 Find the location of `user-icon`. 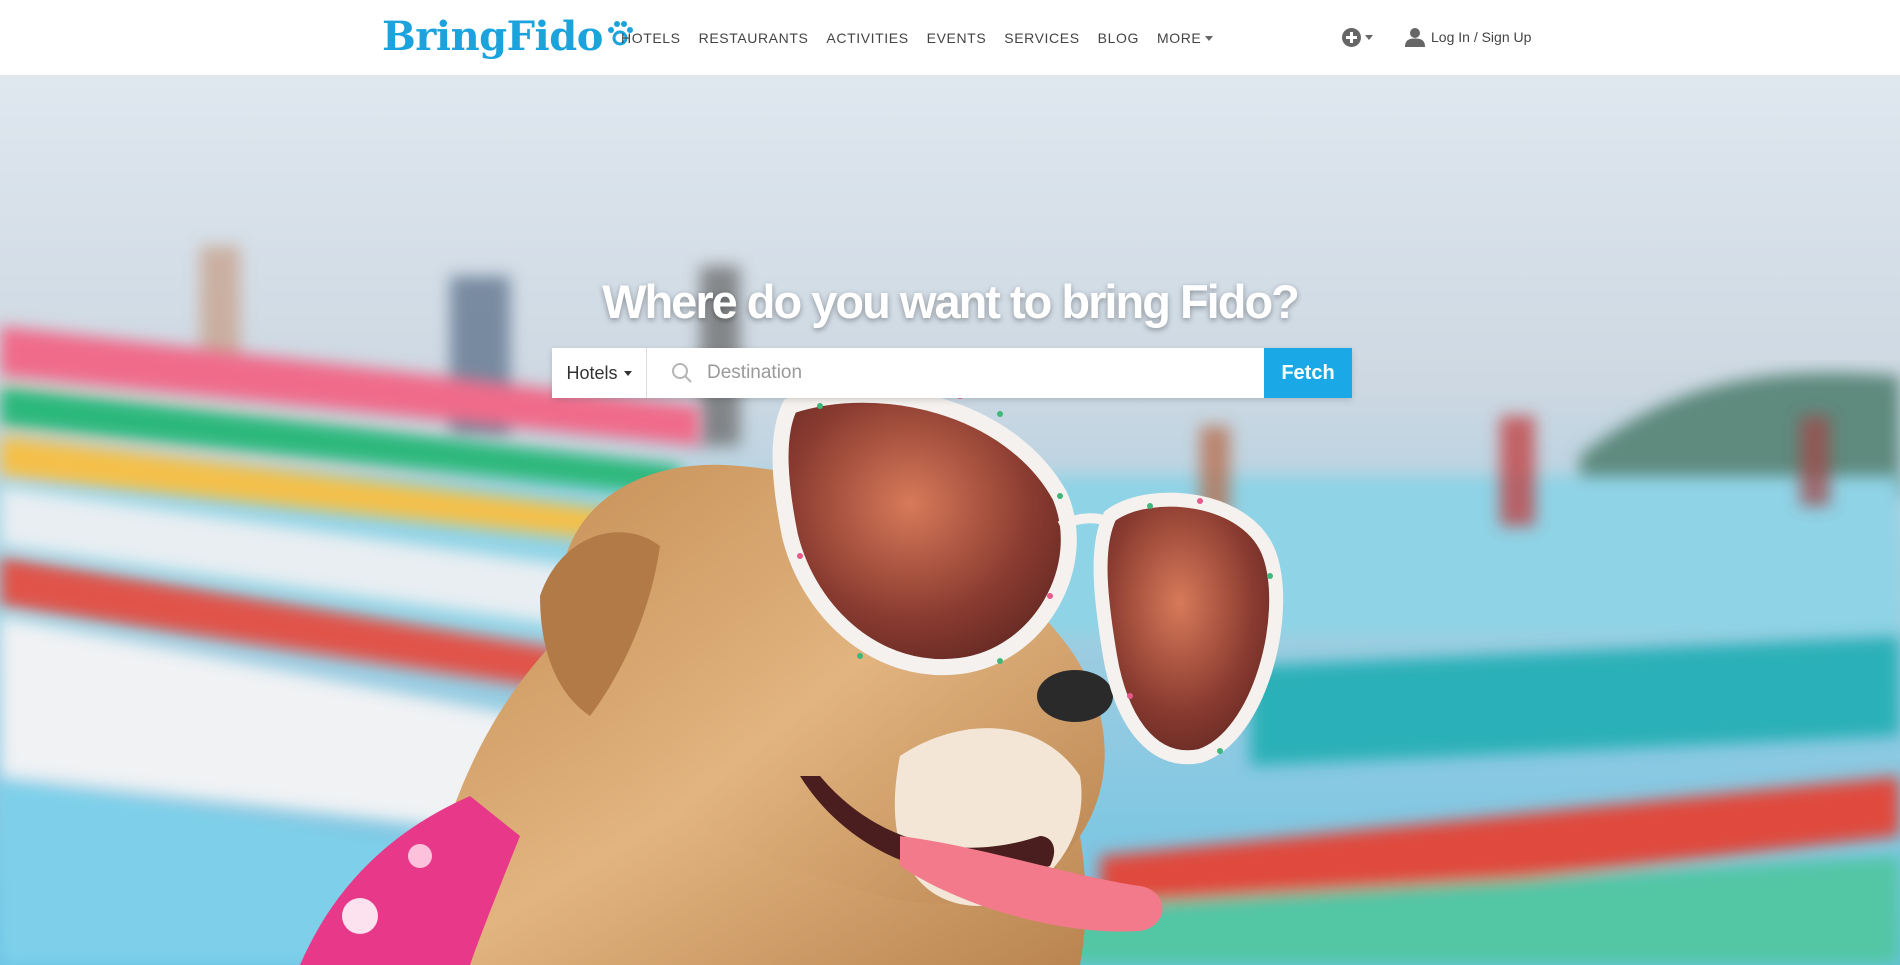

user-icon is located at coordinates (1415, 37).